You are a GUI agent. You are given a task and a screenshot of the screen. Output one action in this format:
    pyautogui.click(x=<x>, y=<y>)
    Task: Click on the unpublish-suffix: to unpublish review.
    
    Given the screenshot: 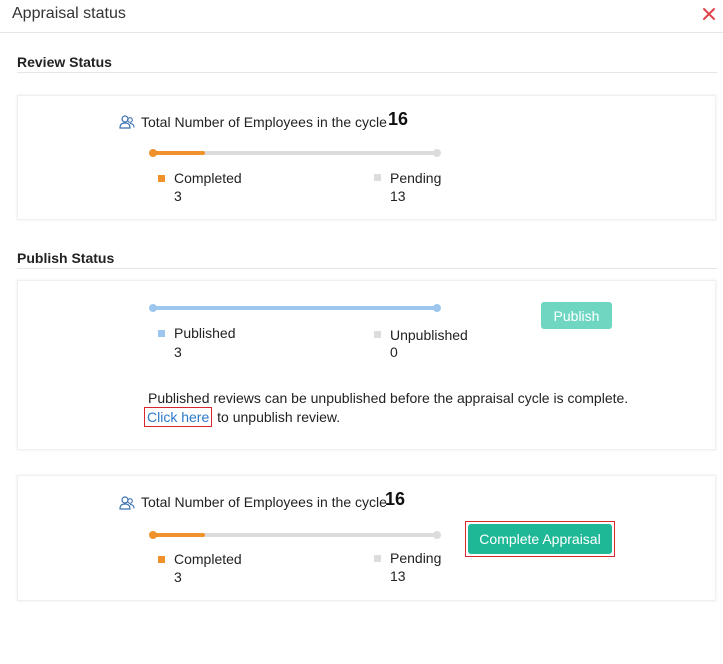 What is the action you would take?
    pyautogui.click(x=279, y=417)
    